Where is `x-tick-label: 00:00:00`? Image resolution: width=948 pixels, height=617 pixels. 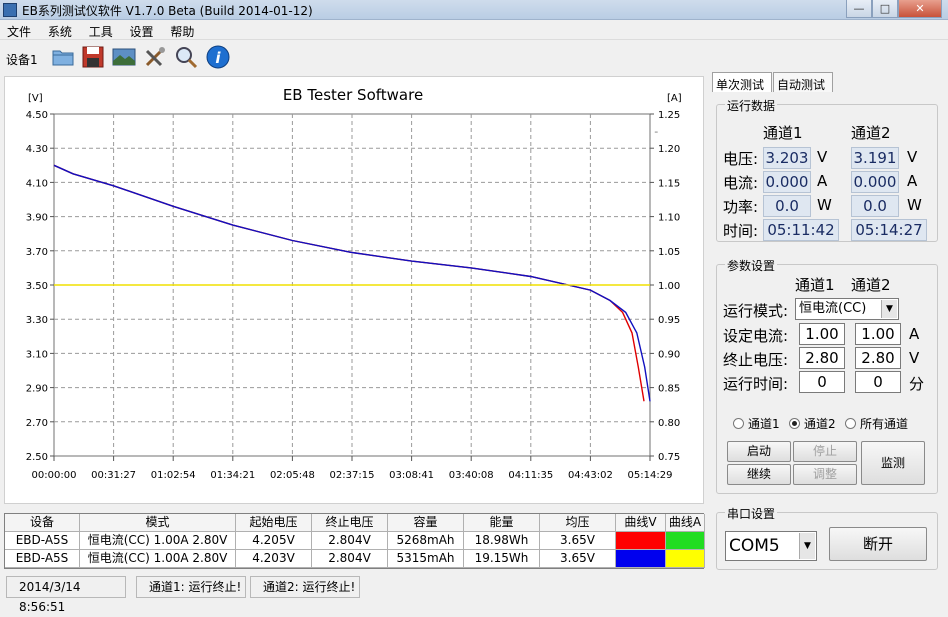
x-tick-label: 00:00:00 is located at coordinates (54, 475).